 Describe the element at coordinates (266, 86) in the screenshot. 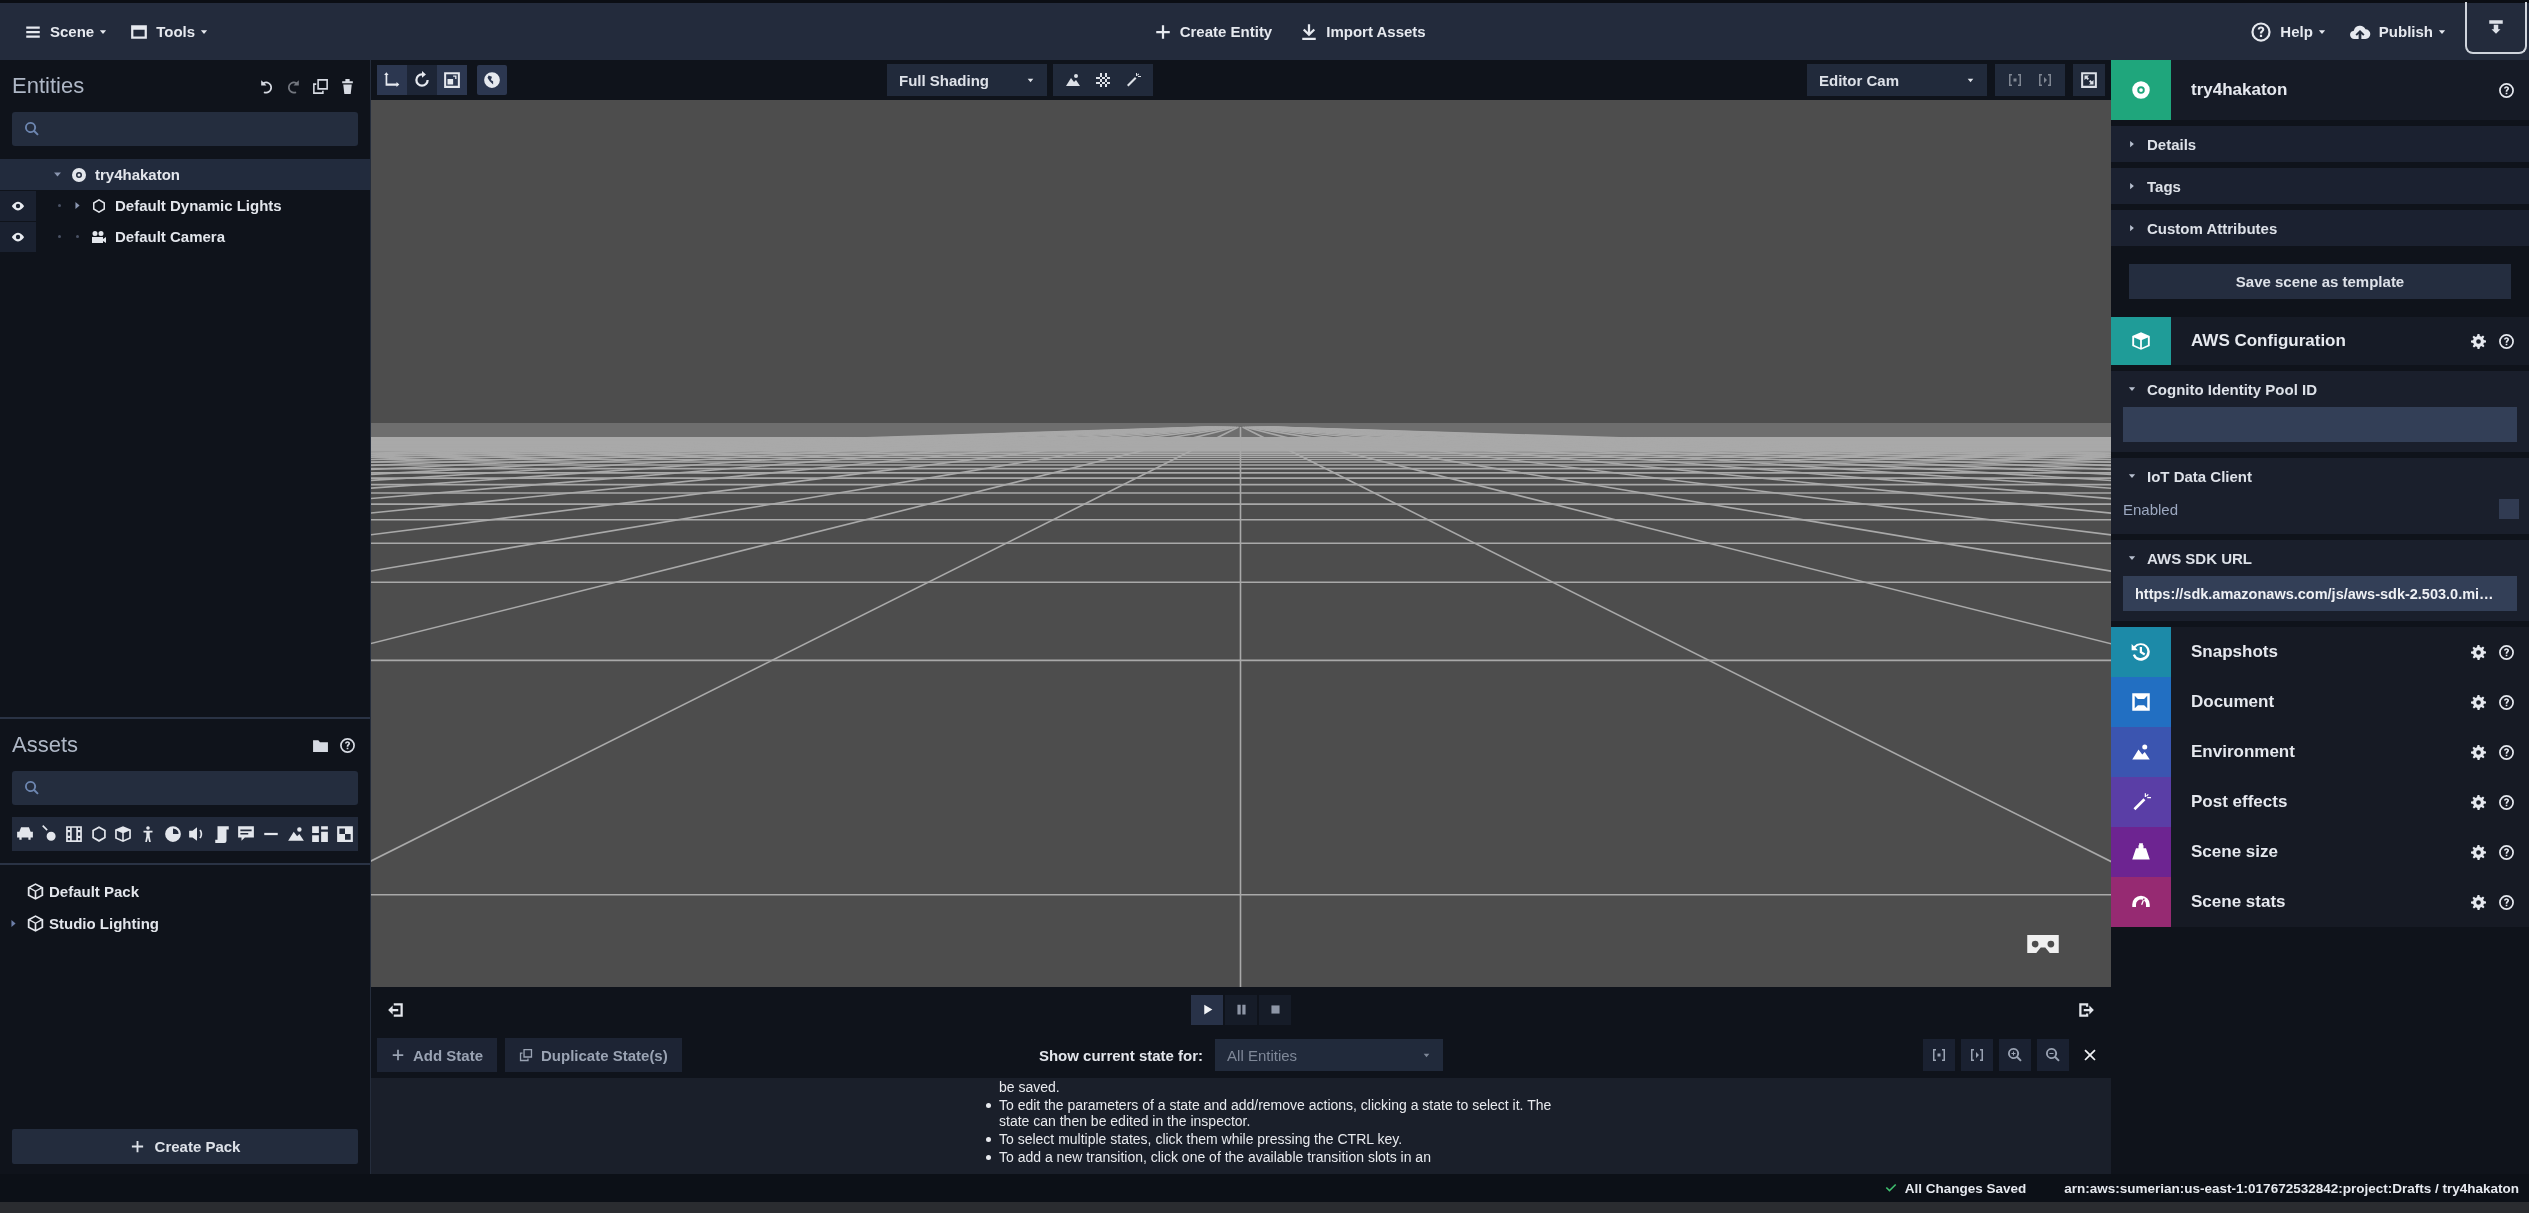

I see `undo-icon` at that location.